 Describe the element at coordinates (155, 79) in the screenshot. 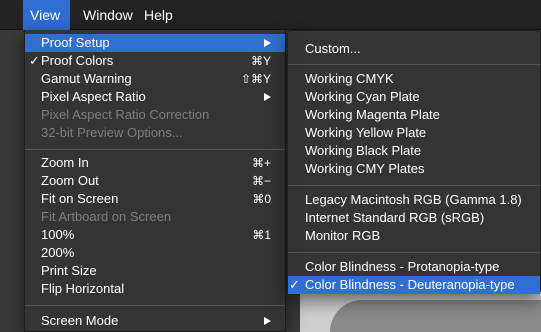

I see `menu-item-gamut-warning: Gamut Warning ⇧⌘Y` at that location.